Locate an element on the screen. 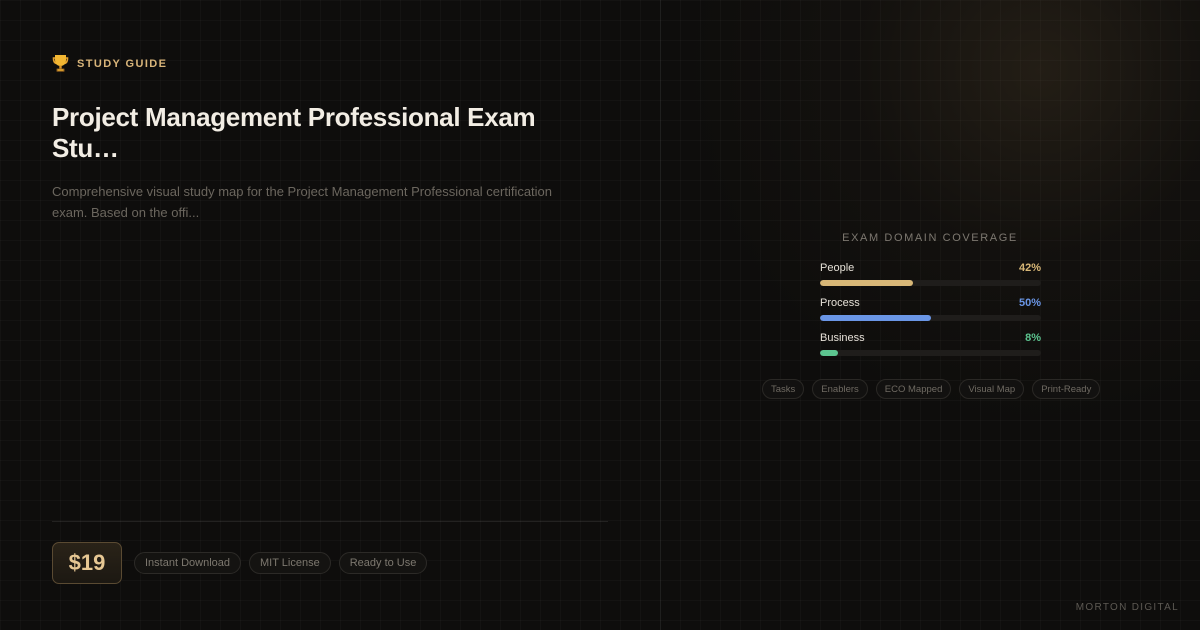  domain-row-process: Process 50% is located at coordinates (930, 314).